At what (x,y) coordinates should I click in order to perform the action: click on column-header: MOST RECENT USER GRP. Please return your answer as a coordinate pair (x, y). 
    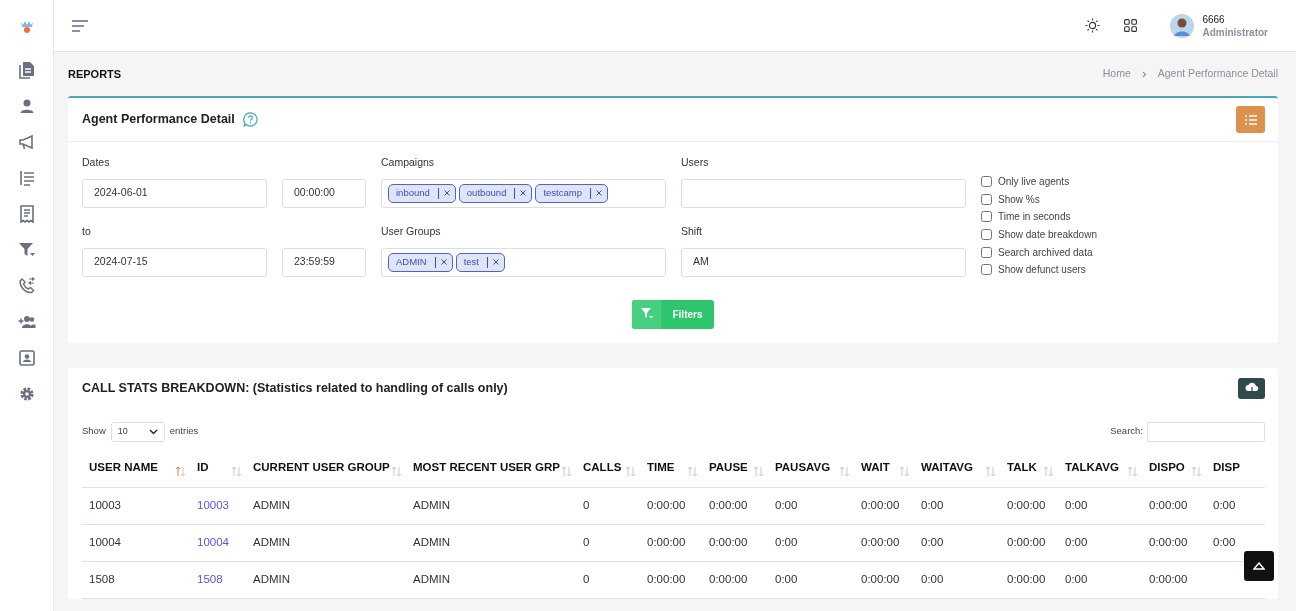
    Looking at the image, I should click on (486, 468).